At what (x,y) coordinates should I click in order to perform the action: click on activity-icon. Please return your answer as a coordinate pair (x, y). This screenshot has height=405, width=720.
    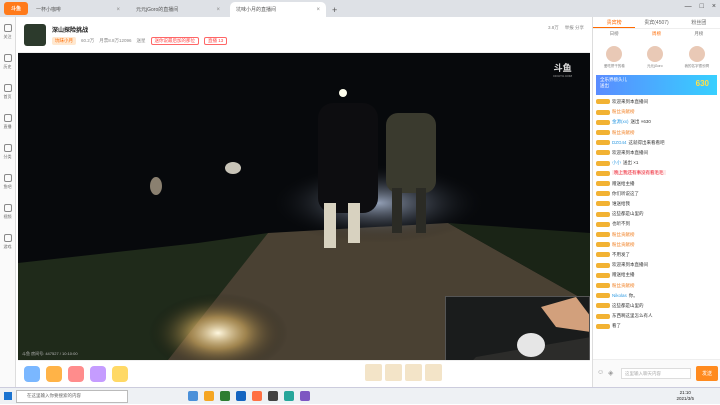
    Looking at the image, I should click on (76, 374).